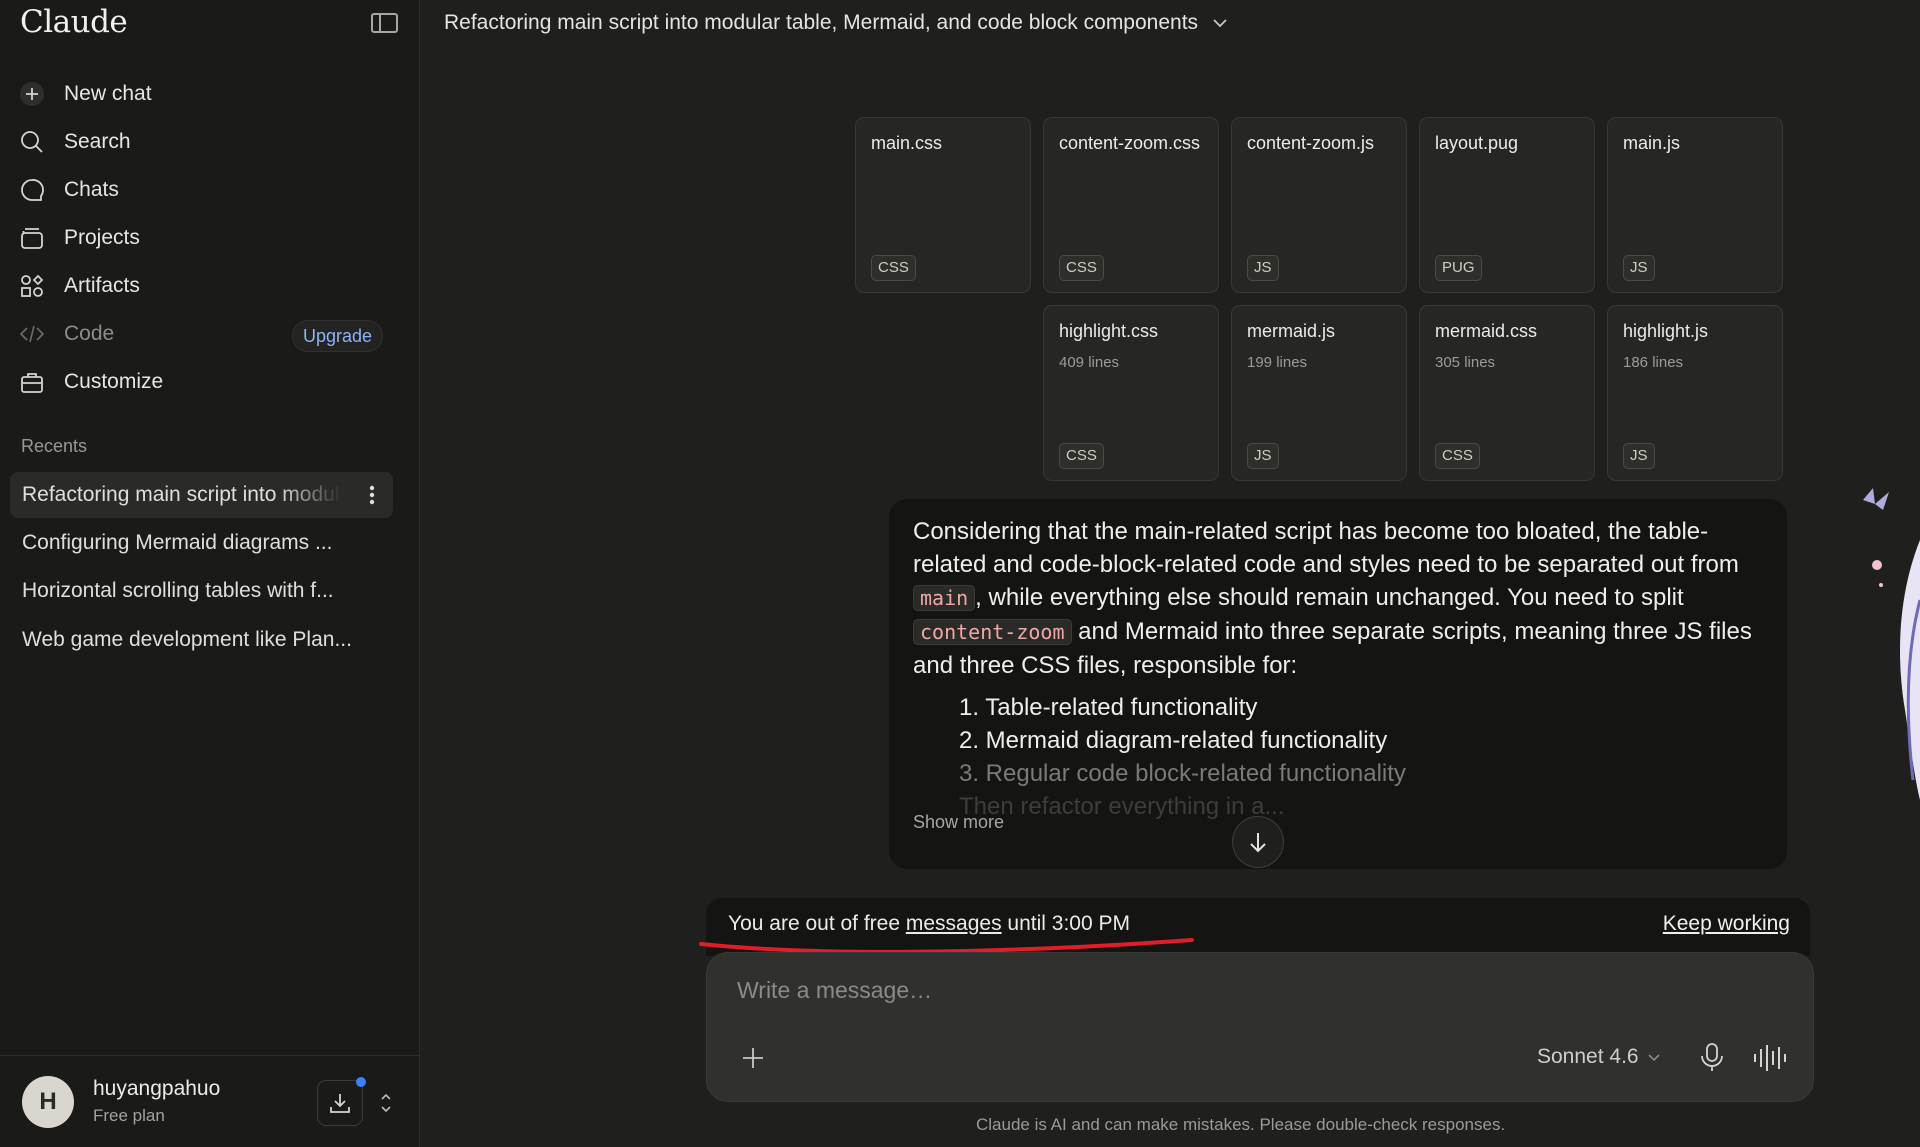  What do you see at coordinates (91, 189) in the screenshot?
I see `nav-label: Chats` at bounding box center [91, 189].